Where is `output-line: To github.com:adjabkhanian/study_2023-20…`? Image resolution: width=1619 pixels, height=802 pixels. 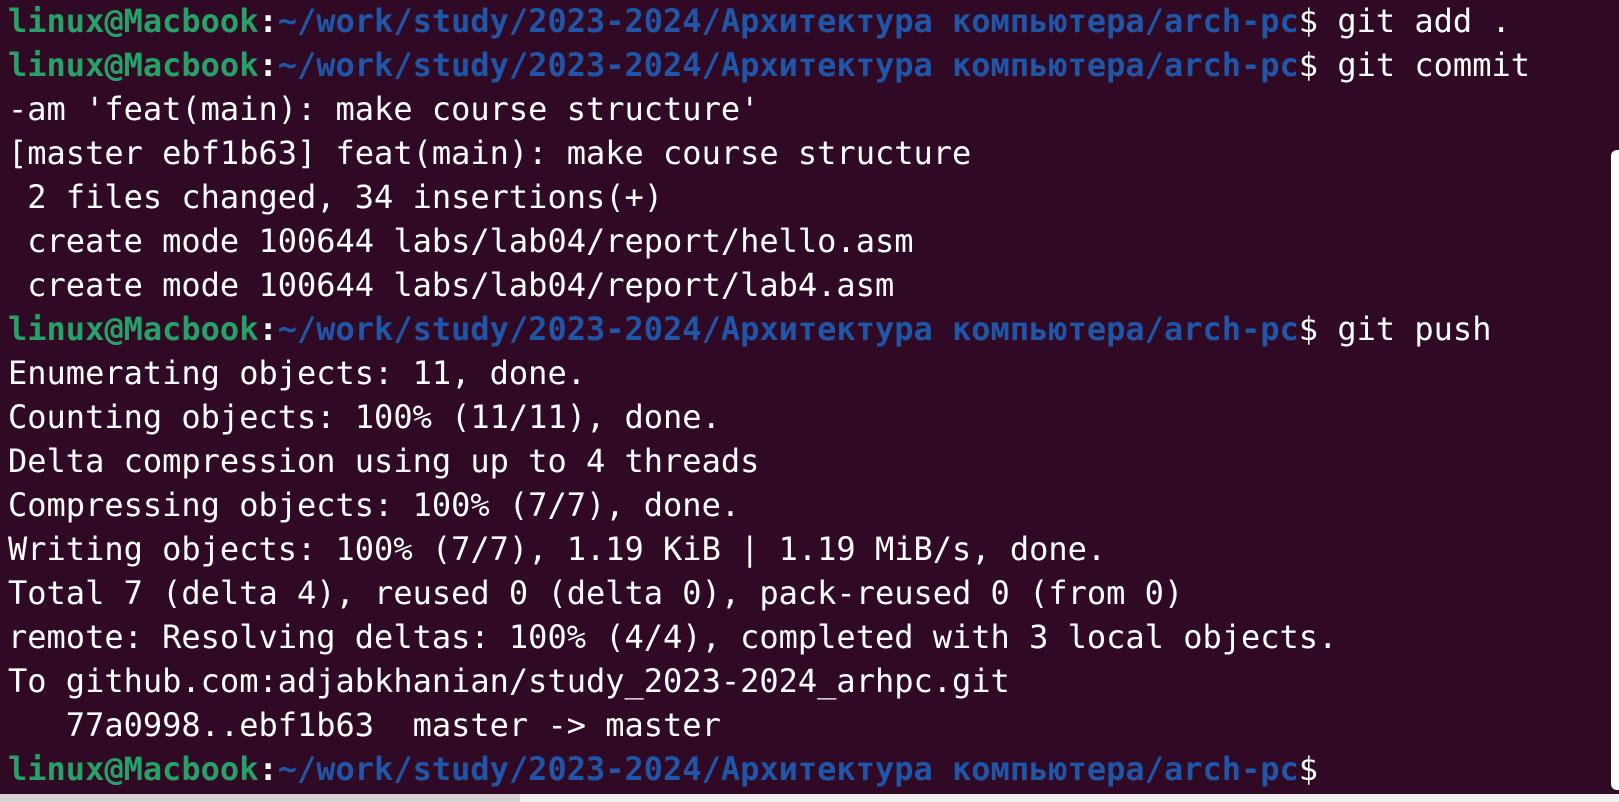
output-line: To github.com:adjabkhanian/study_2023-20… is located at coordinates (509, 681).